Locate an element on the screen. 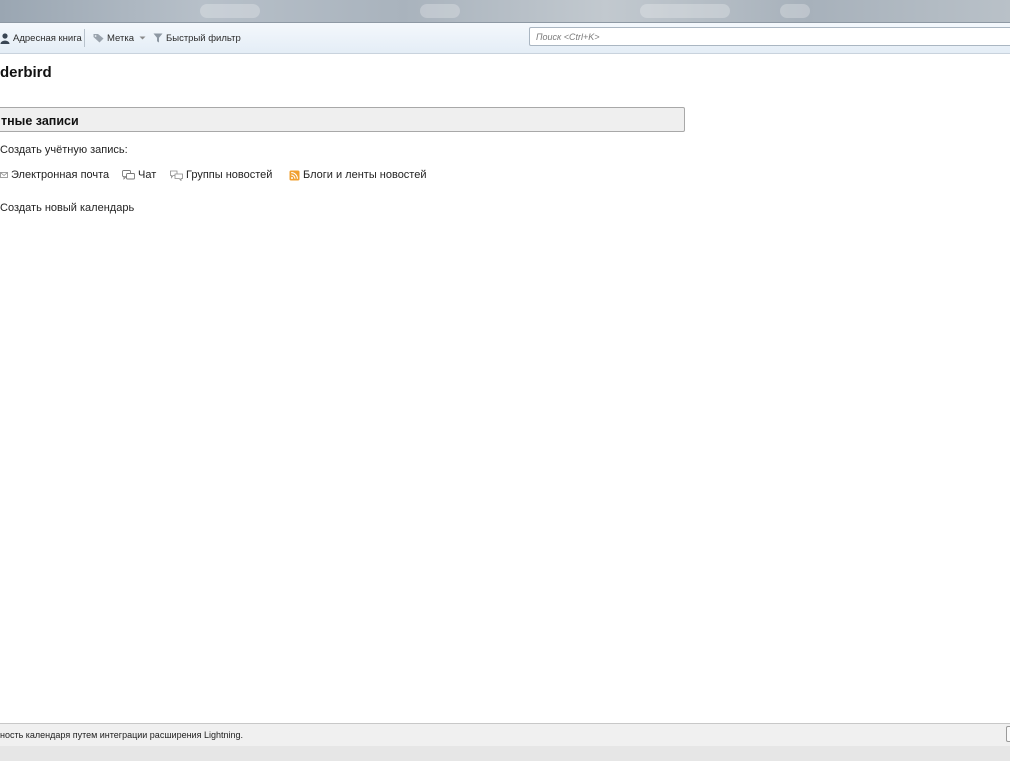  rss-icon is located at coordinates (294, 175).